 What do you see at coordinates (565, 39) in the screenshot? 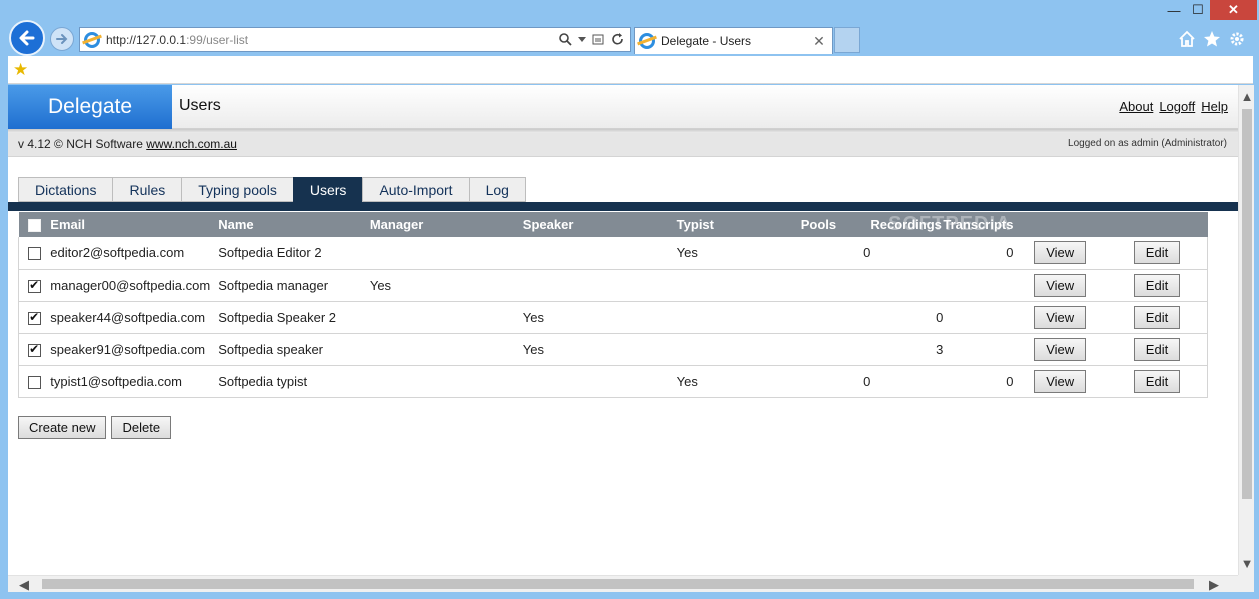
I see `search-icon` at bounding box center [565, 39].